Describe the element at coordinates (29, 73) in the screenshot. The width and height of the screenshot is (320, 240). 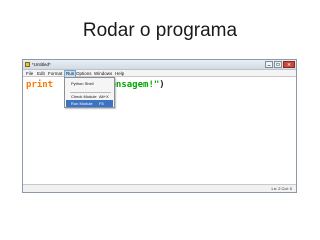
I see `menu-file: File` at that location.